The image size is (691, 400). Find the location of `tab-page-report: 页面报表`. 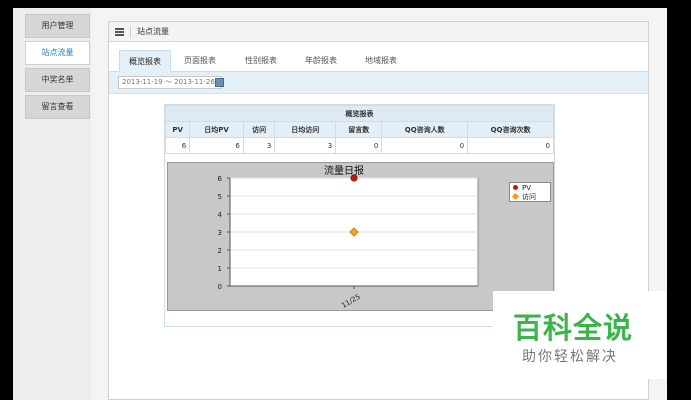

tab-page-report: 页面报表 is located at coordinates (200, 61).